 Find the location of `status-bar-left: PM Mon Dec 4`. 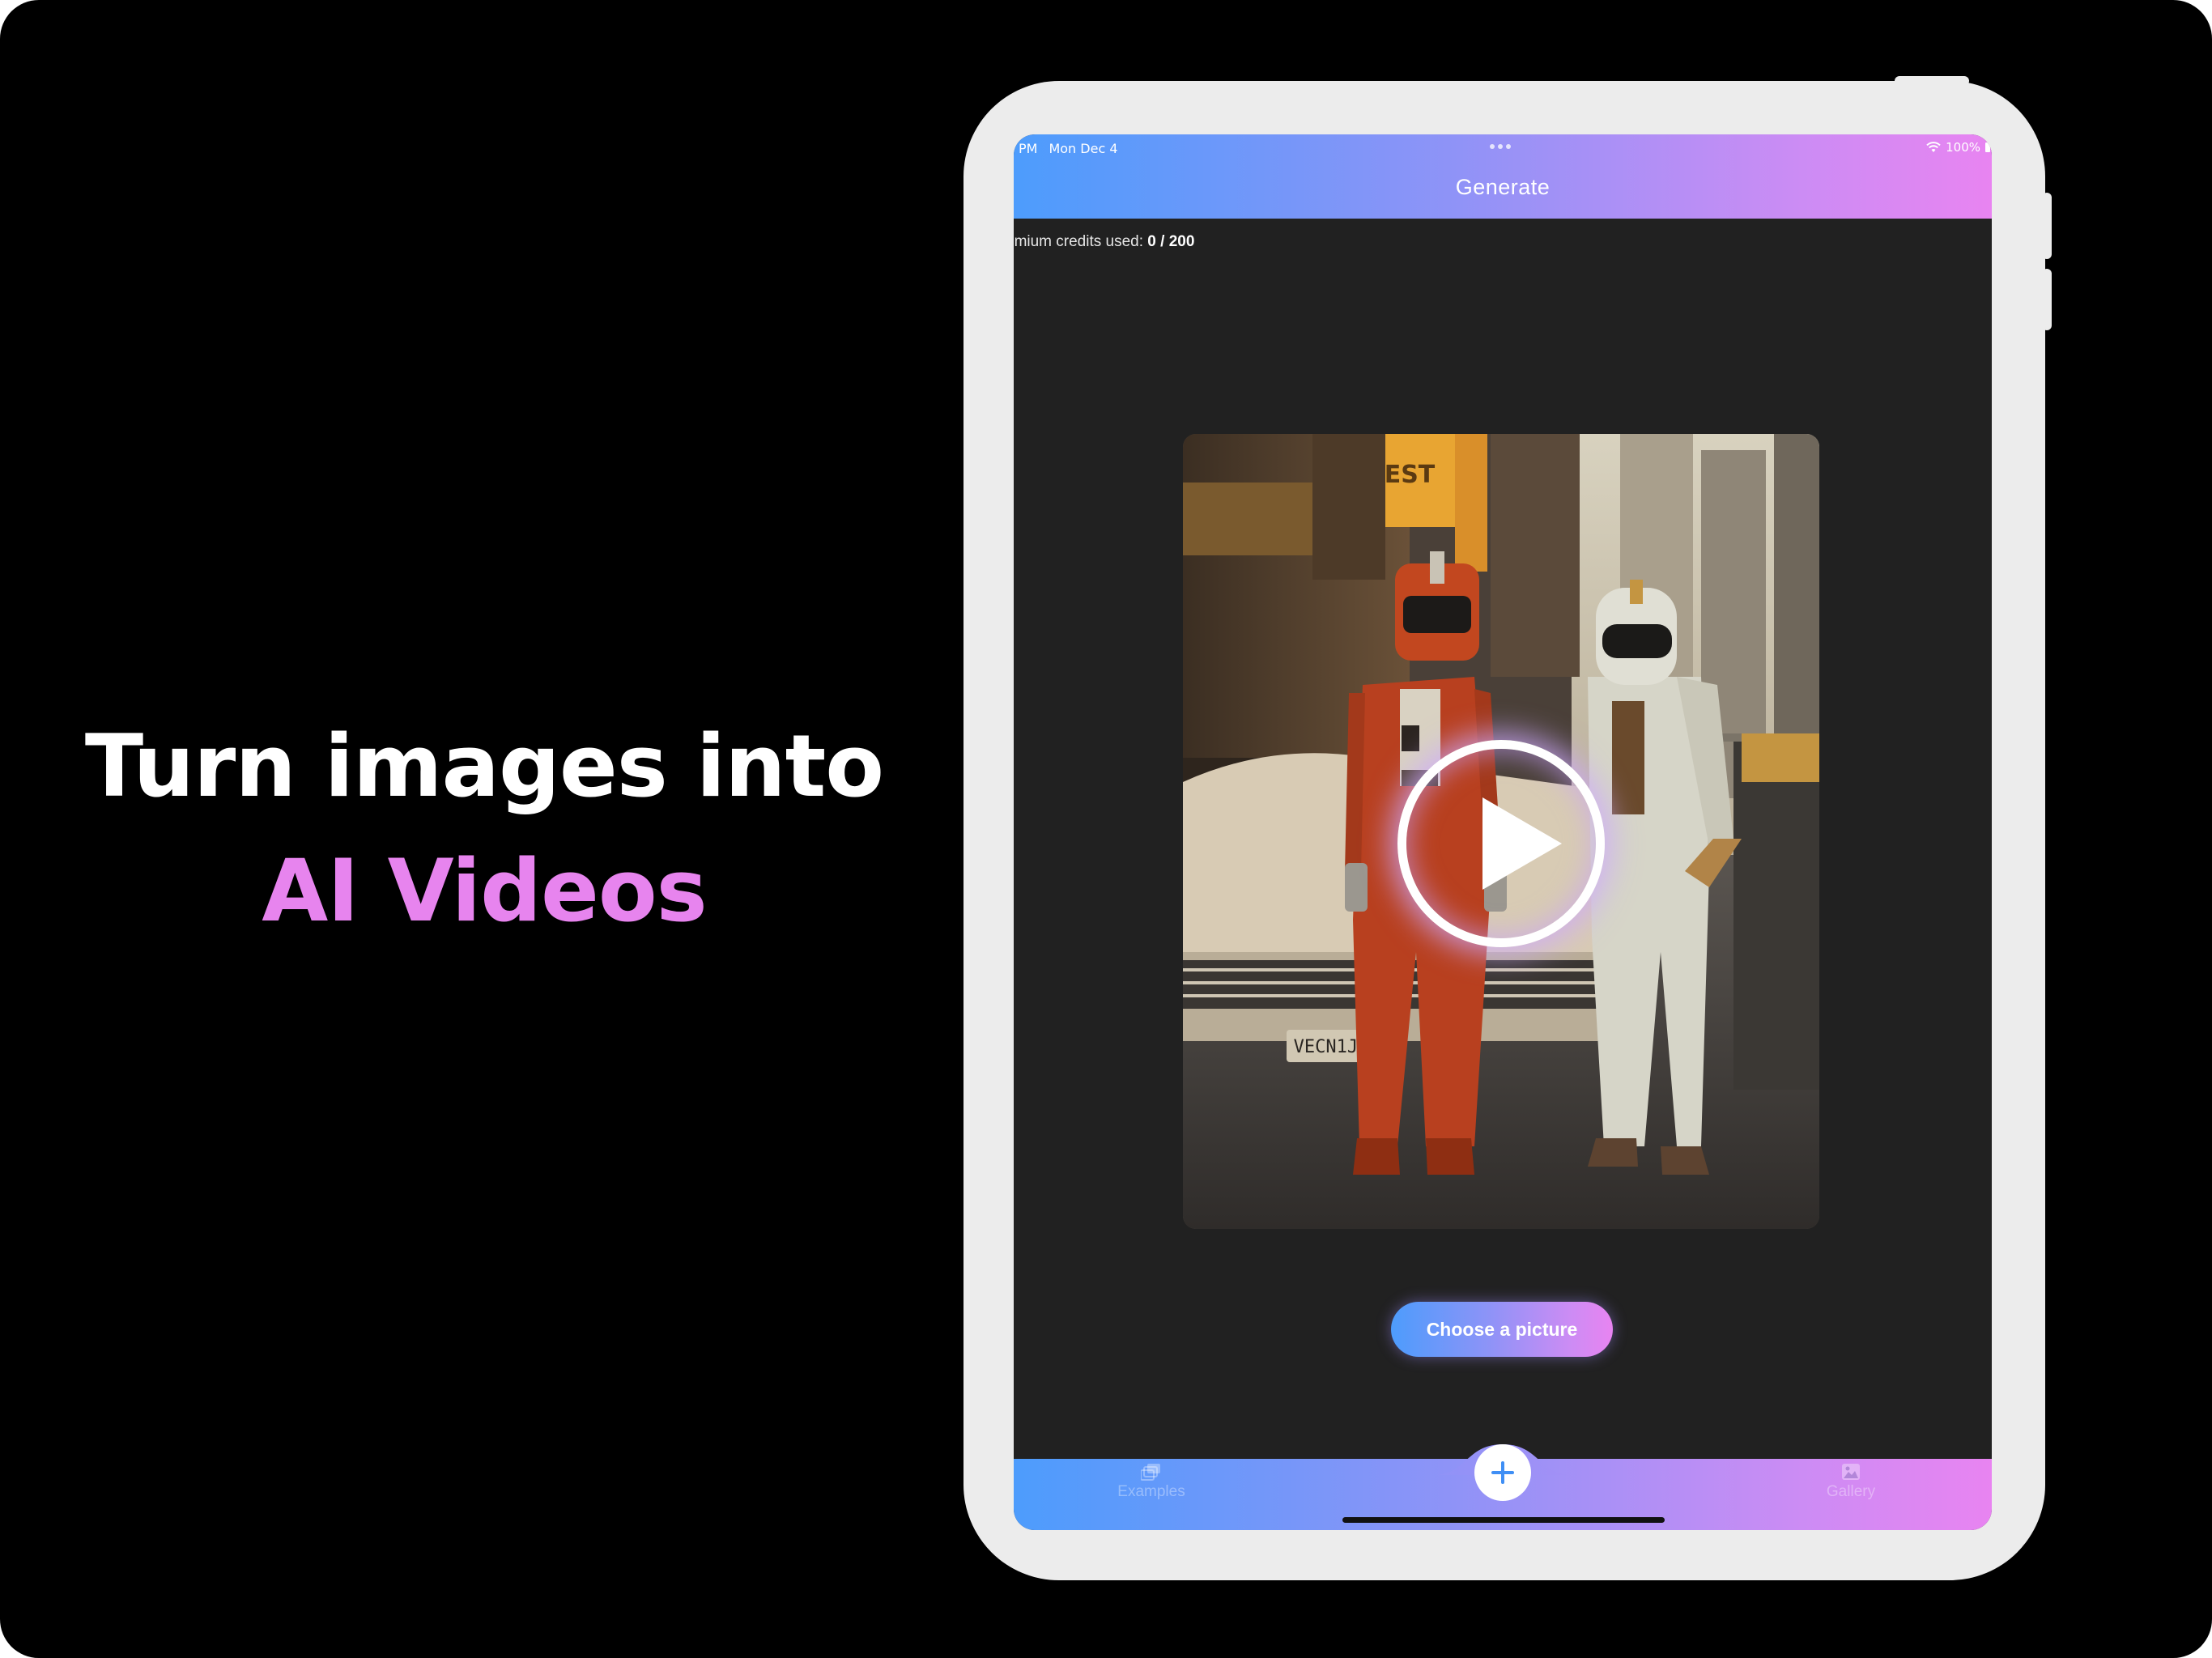

status-bar-left: PM Mon Dec 4 is located at coordinates (1074, 148).